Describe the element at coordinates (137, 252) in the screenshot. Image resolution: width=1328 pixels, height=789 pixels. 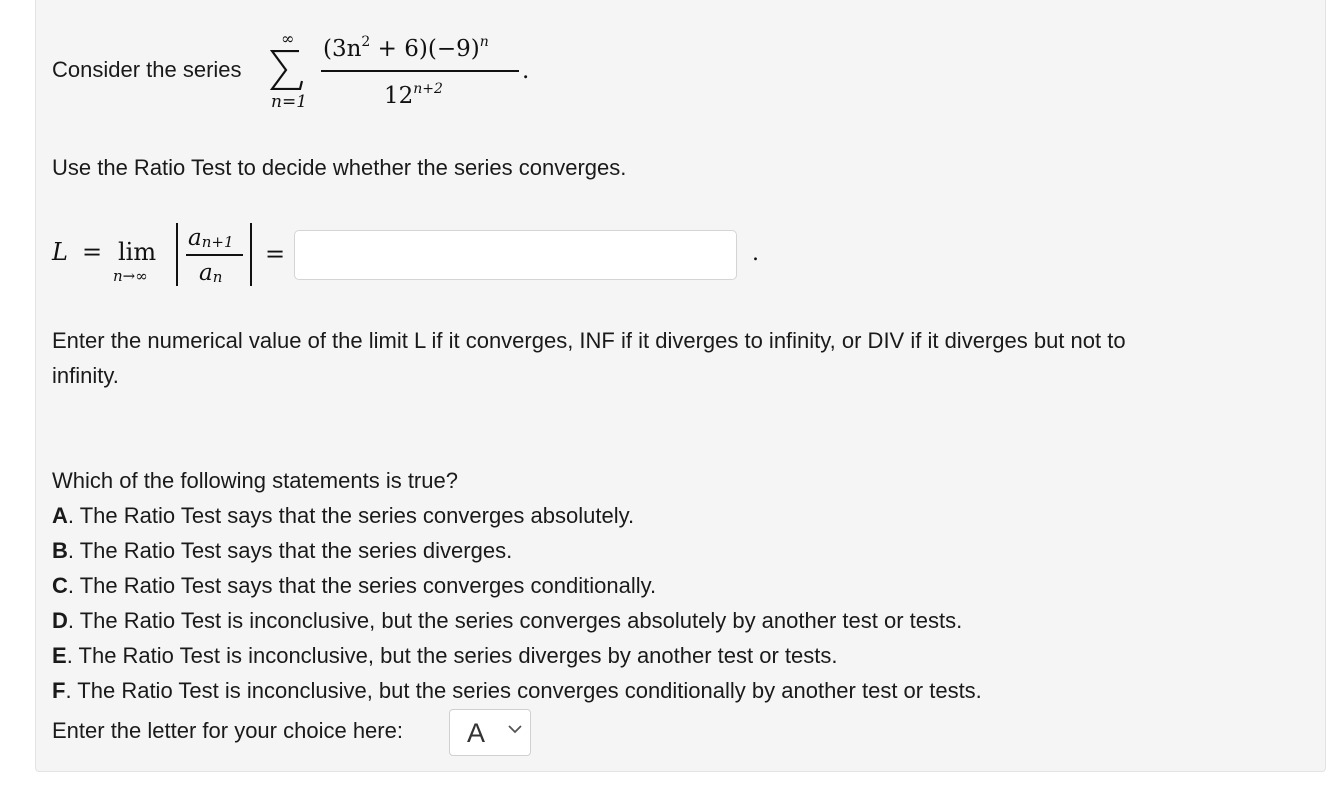
I see `lim-operator: lim` at that location.